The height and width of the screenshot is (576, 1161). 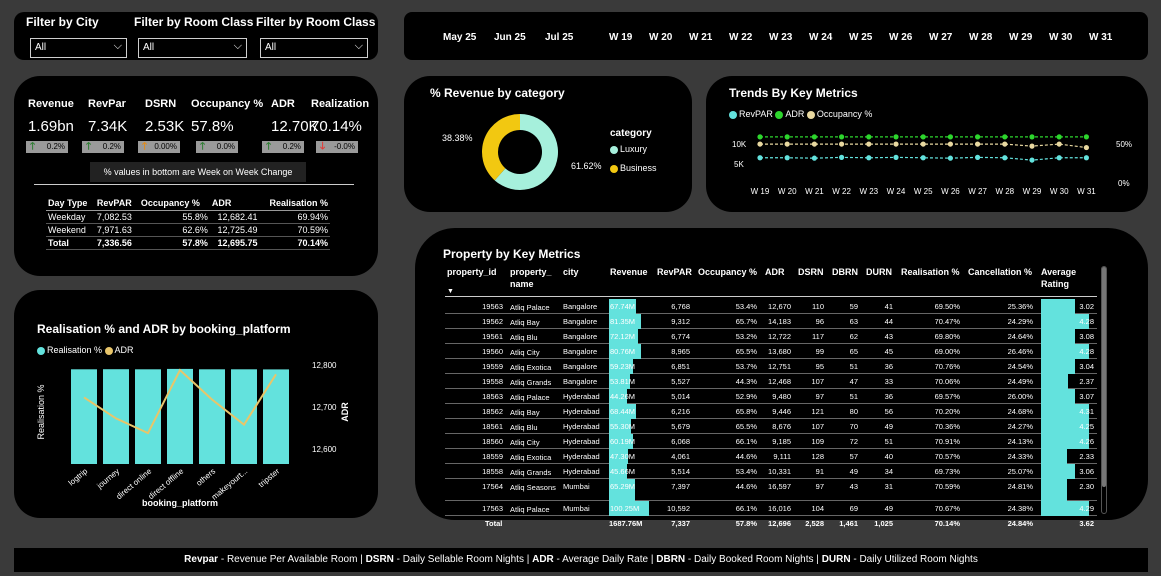 I want to click on property-scrollbar-thumb, so click(x=1104, y=377).